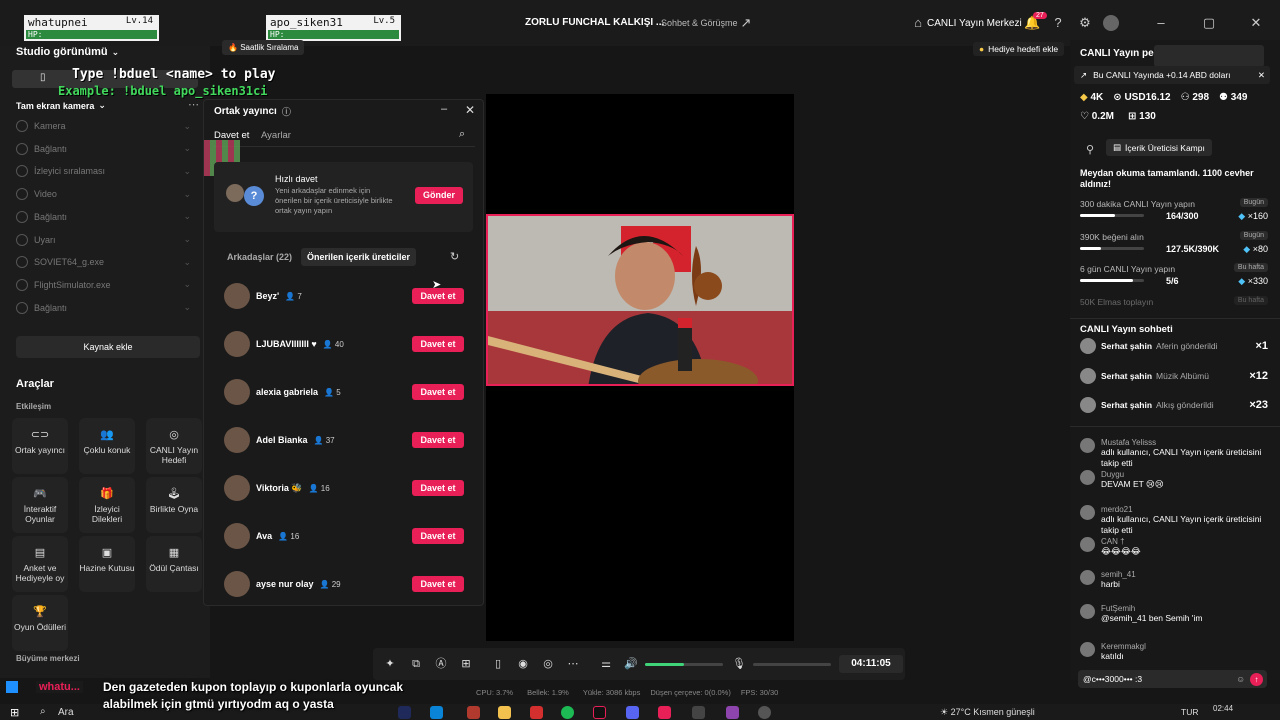 This screenshot has width=1280, height=720. What do you see at coordinates (1058, 23) in the screenshot?
I see `help-icon: ?` at bounding box center [1058, 23].